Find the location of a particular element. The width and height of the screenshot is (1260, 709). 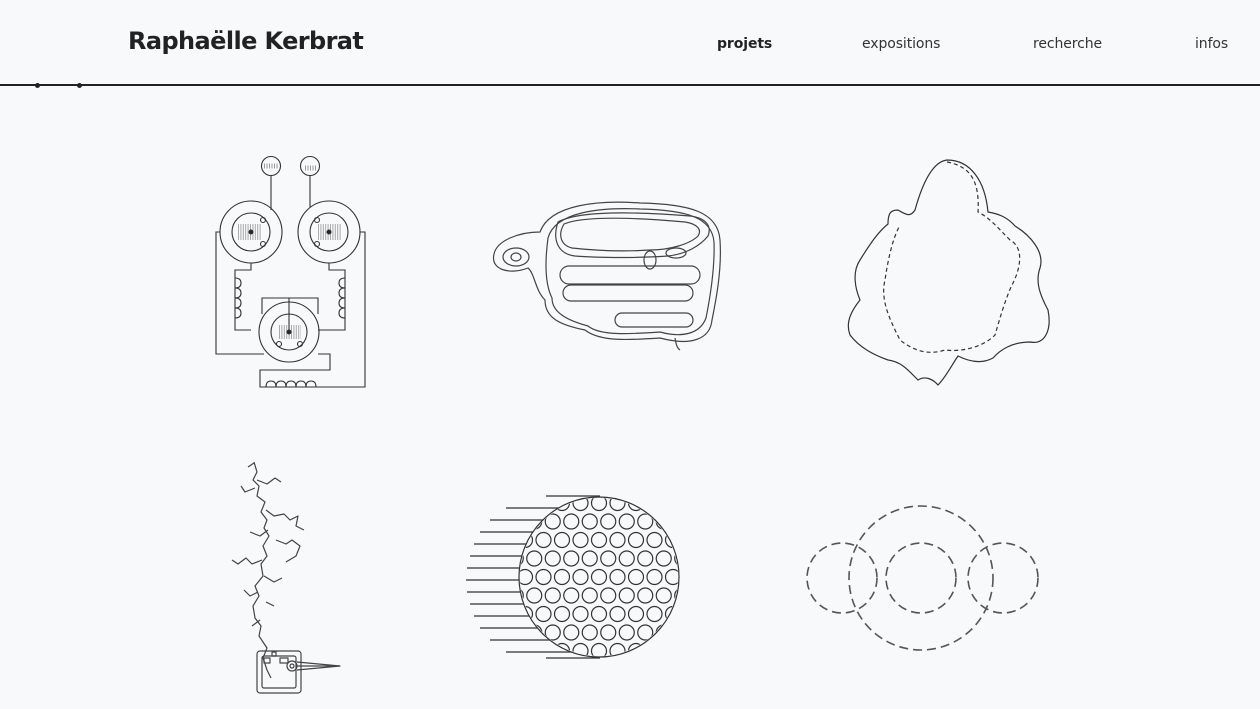

nav-projets: projets is located at coordinates (744, 44).